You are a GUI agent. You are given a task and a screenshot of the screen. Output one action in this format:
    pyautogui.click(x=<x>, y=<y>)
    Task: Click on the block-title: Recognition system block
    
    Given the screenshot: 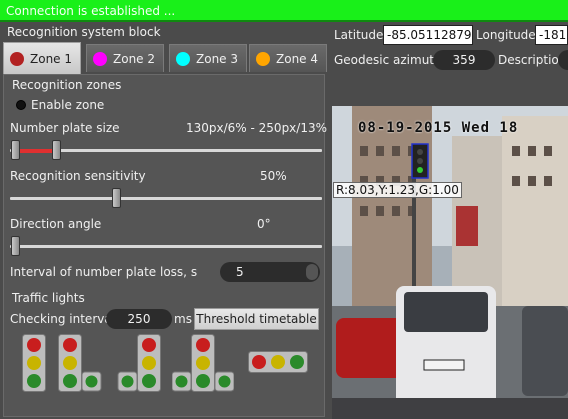 What is the action you would take?
    pyautogui.click(x=84, y=32)
    